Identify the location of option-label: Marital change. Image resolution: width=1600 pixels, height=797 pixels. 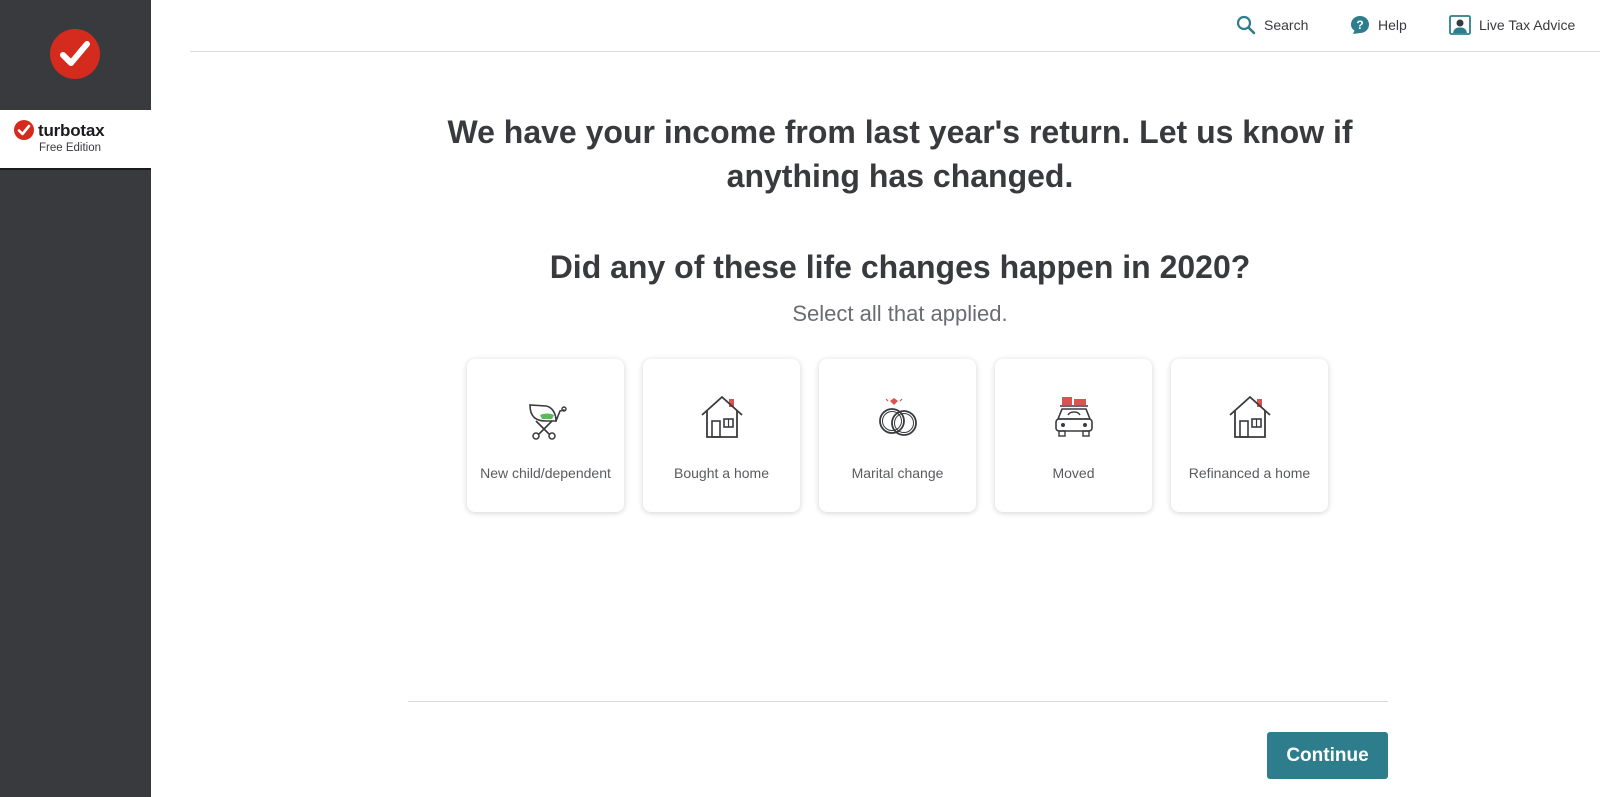
(897, 473).